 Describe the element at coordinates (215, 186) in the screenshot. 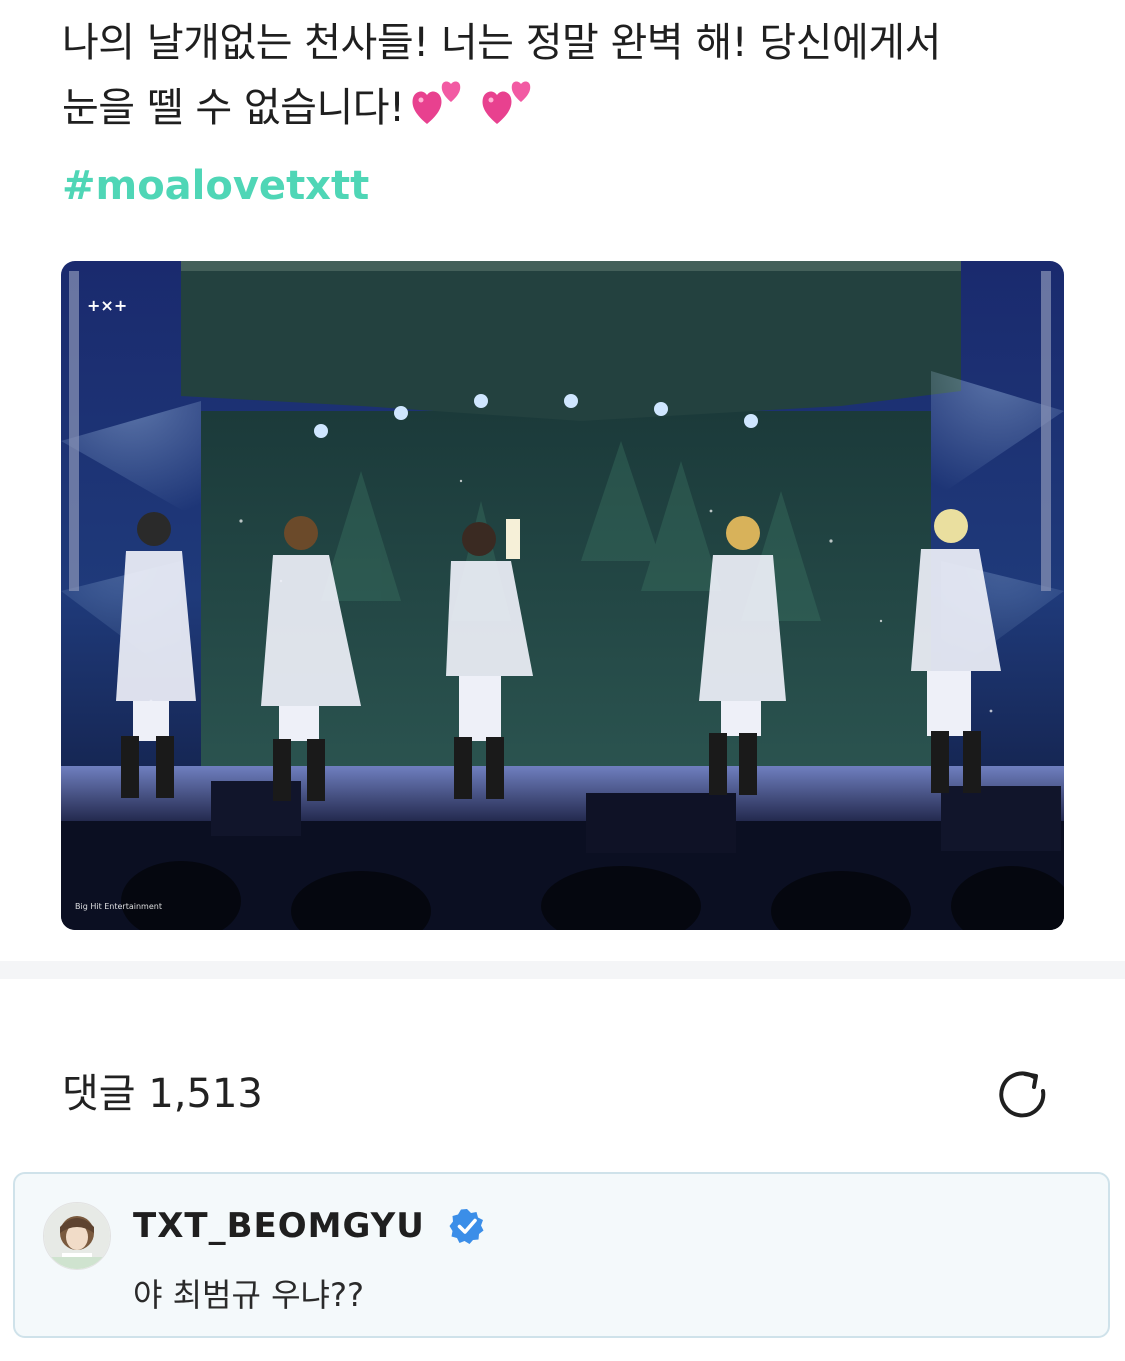

I see `hashtag-link: #moalovetxtt` at that location.